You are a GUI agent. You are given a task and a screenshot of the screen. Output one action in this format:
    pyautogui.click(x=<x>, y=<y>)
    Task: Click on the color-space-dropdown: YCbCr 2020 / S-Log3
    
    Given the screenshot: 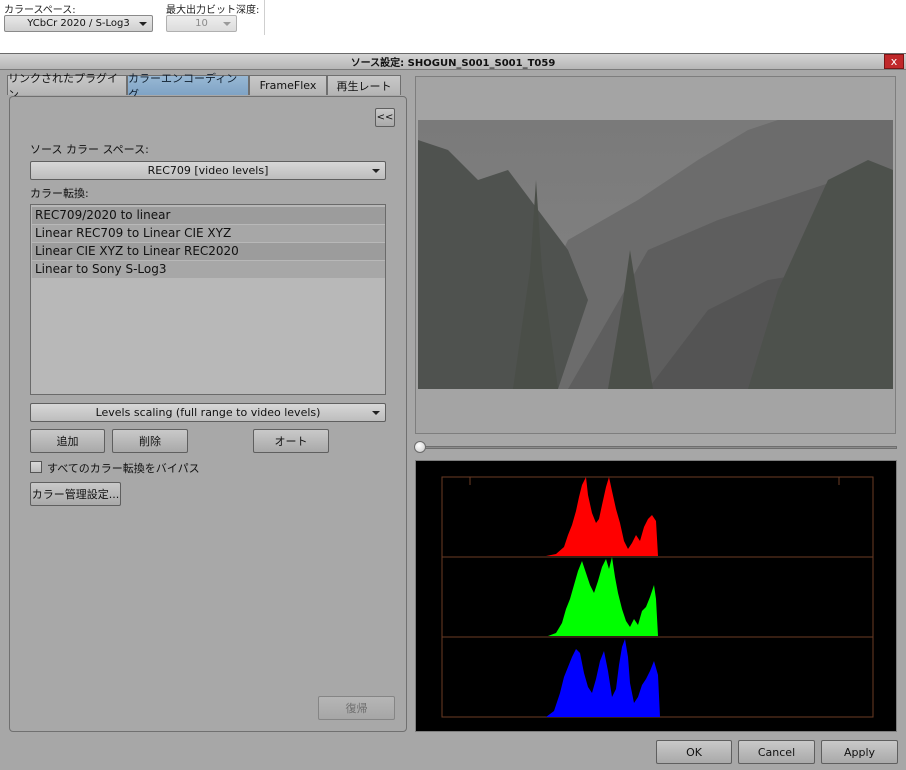 What is the action you would take?
    pyautogui.click(x=78, y=23)
    